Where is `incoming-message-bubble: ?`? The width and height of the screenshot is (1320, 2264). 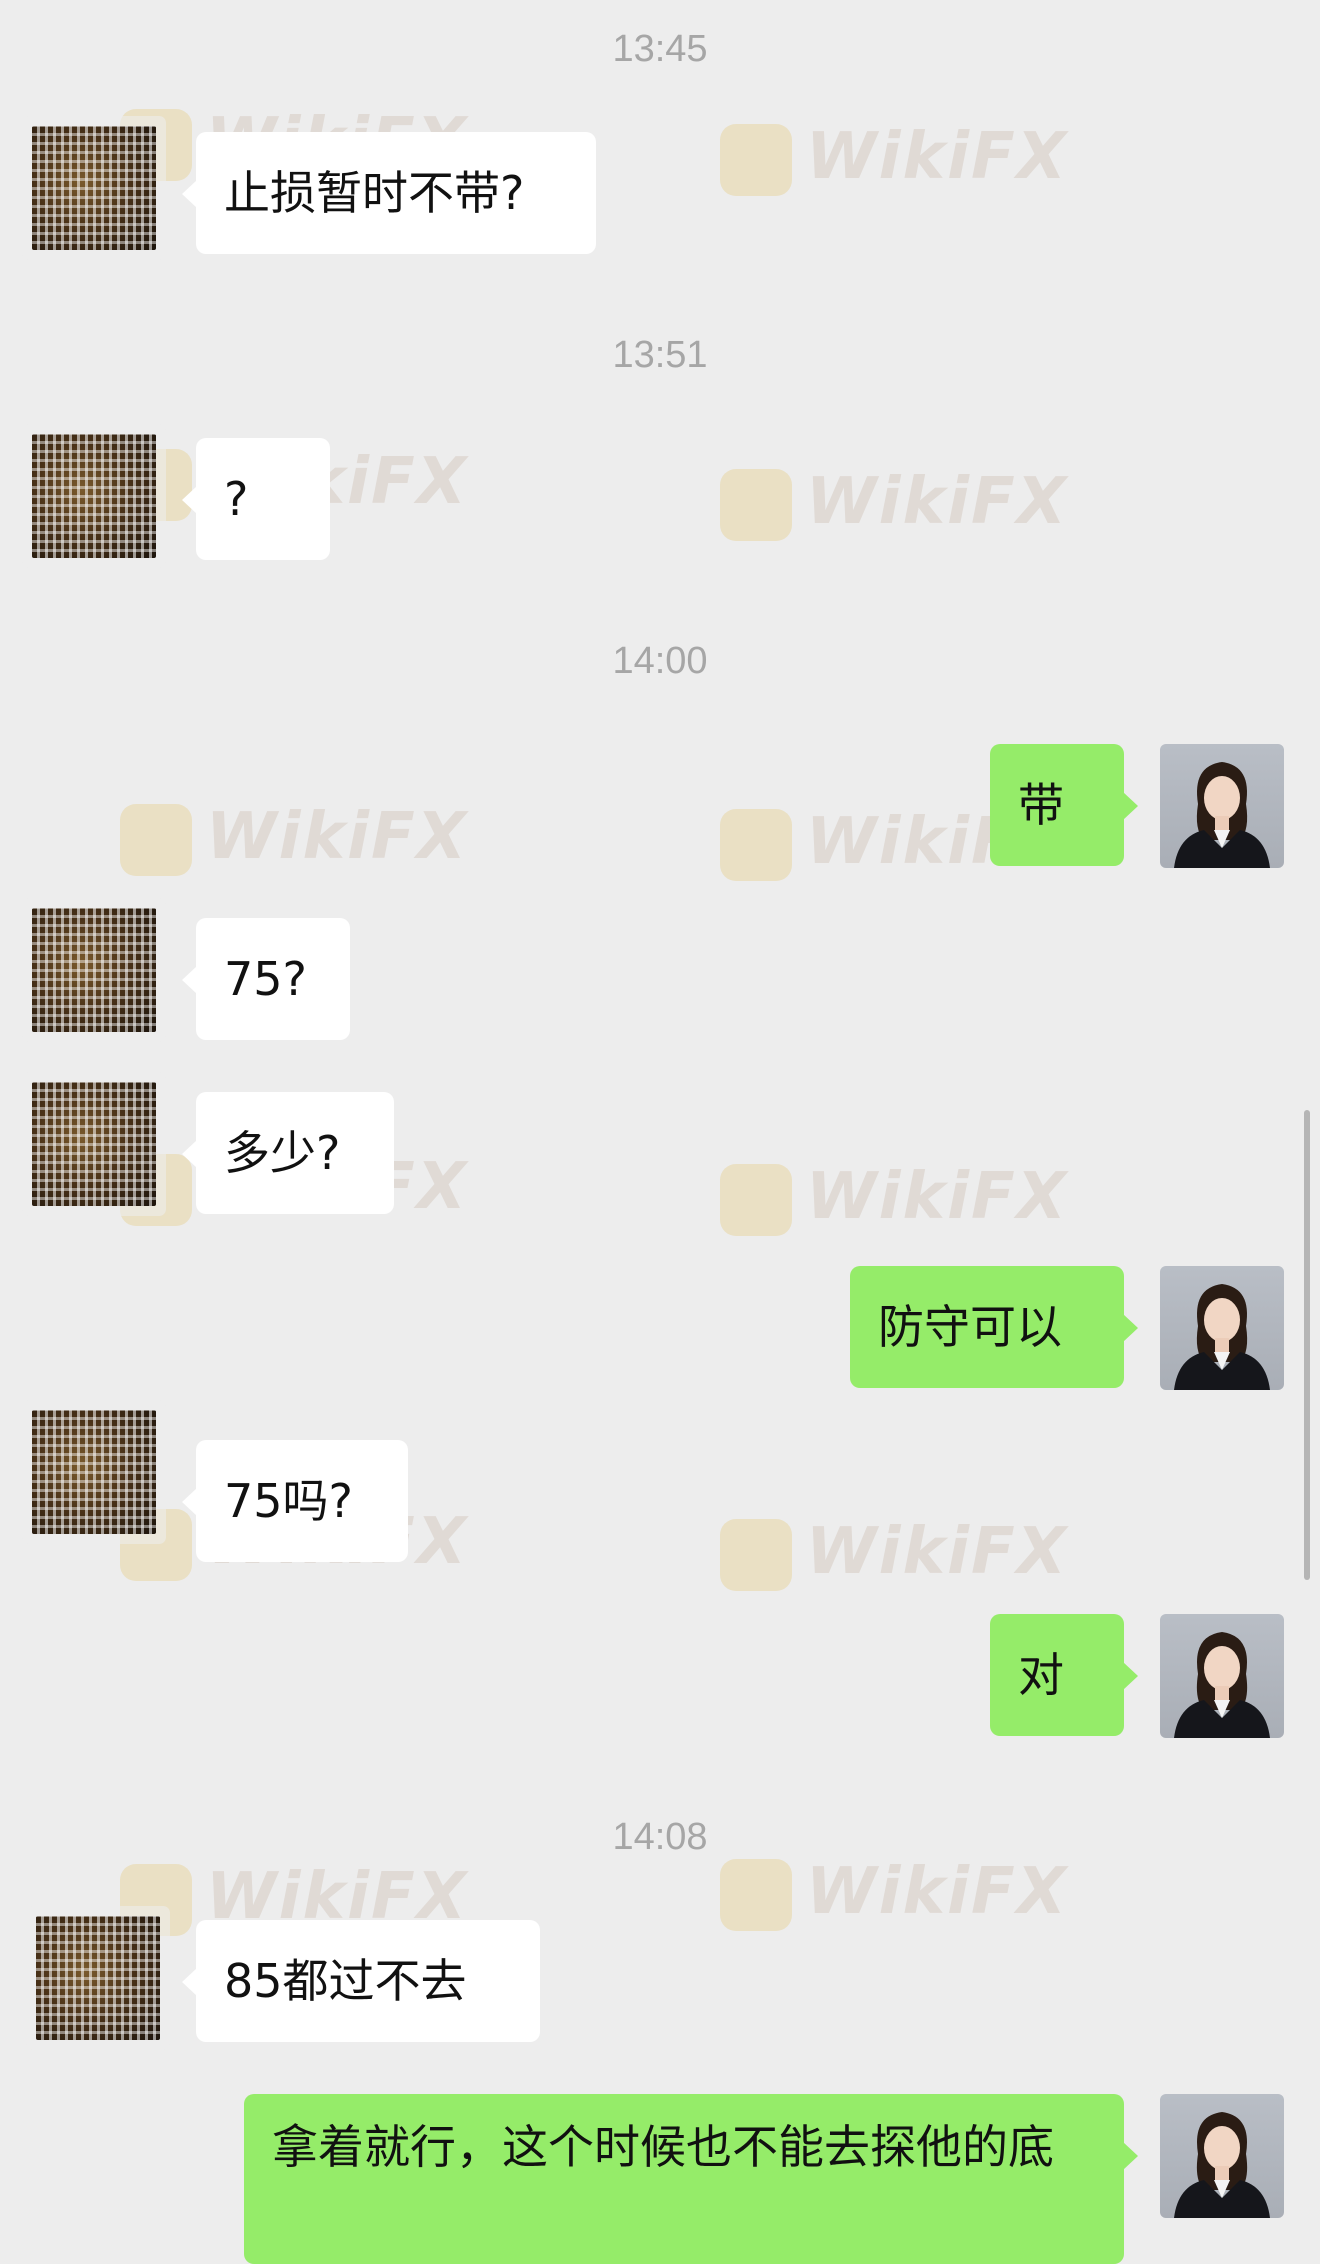
incoming-message-bubble: ? is located at coordinates (256, 499).